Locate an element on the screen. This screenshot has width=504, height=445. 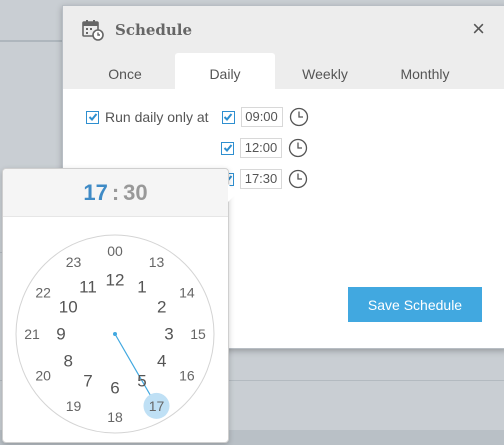
clock-hour-inner: 5 is located at coordinates (141, 380).